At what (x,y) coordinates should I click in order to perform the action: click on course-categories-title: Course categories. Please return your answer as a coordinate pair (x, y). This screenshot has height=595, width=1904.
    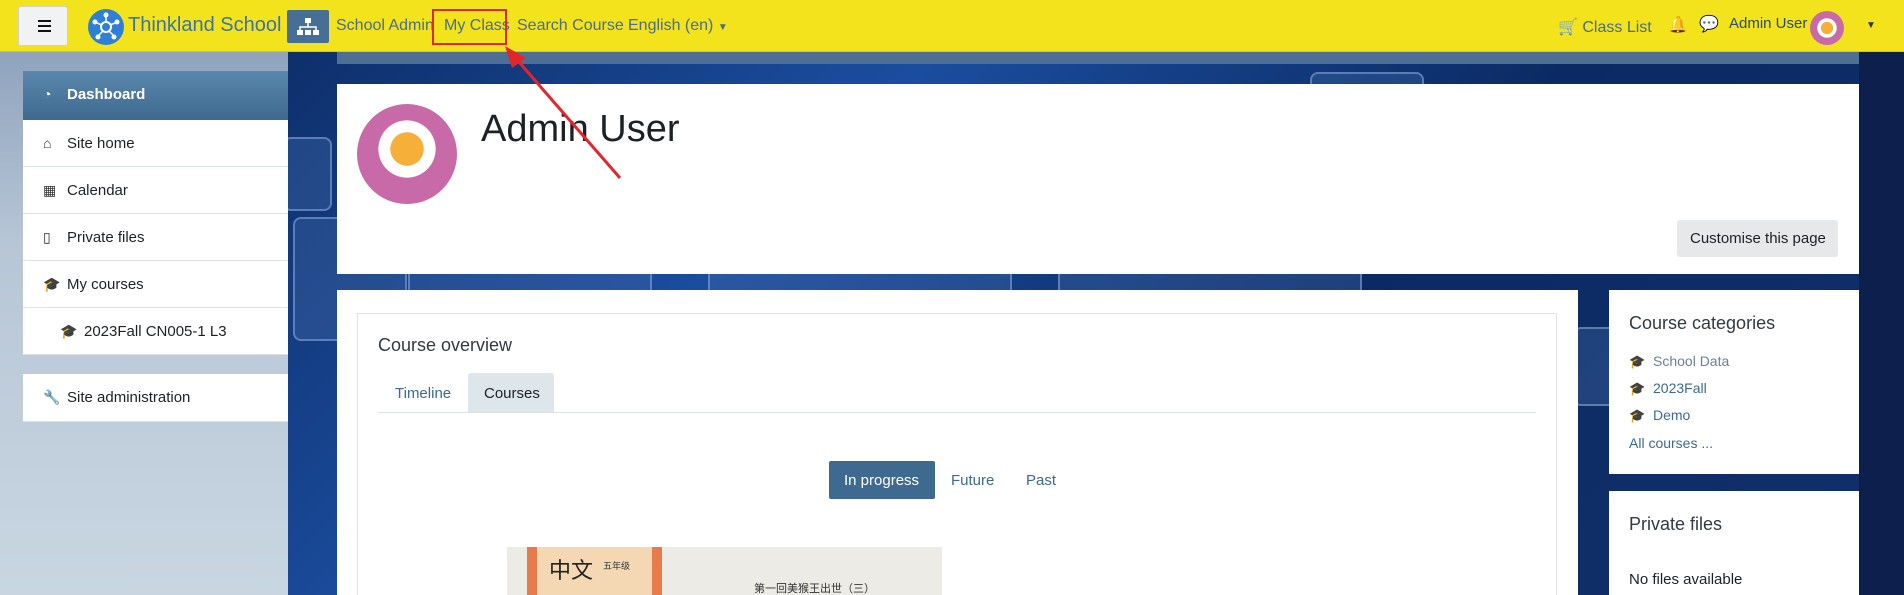
    Looking at the image, I should click on (1702, 323).